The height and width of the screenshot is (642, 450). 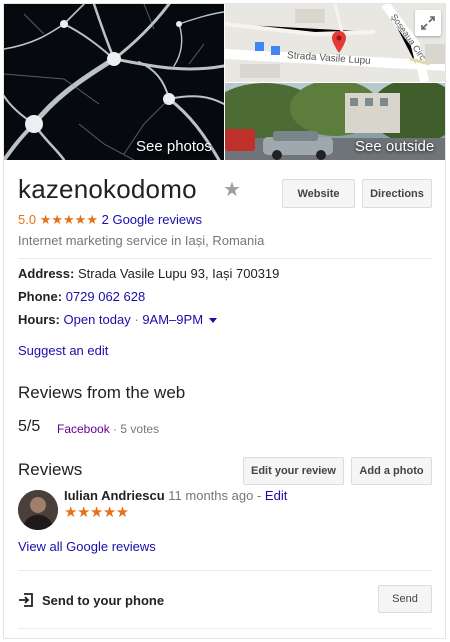 I want to click on hours-status: Open today, so click(x=97, y=319).